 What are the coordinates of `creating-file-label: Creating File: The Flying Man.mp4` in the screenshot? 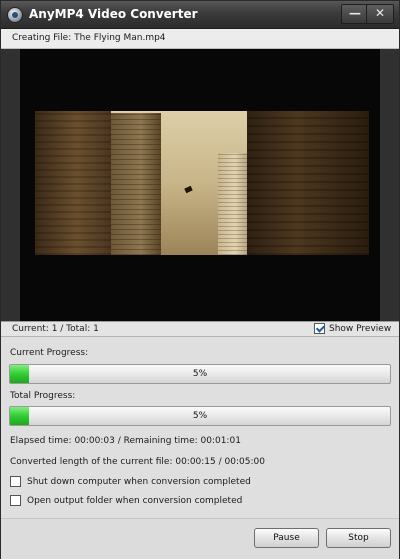 It's located at (89, 38).